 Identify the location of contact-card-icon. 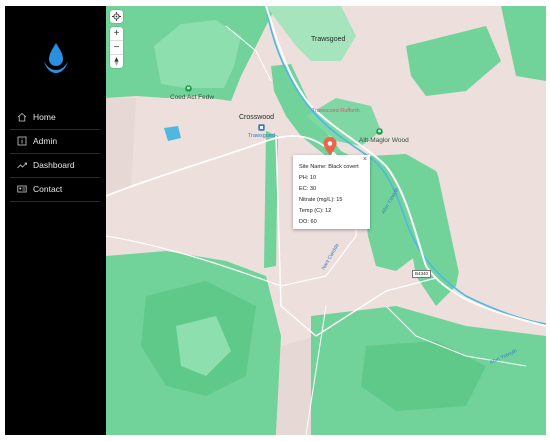
(22, 189).